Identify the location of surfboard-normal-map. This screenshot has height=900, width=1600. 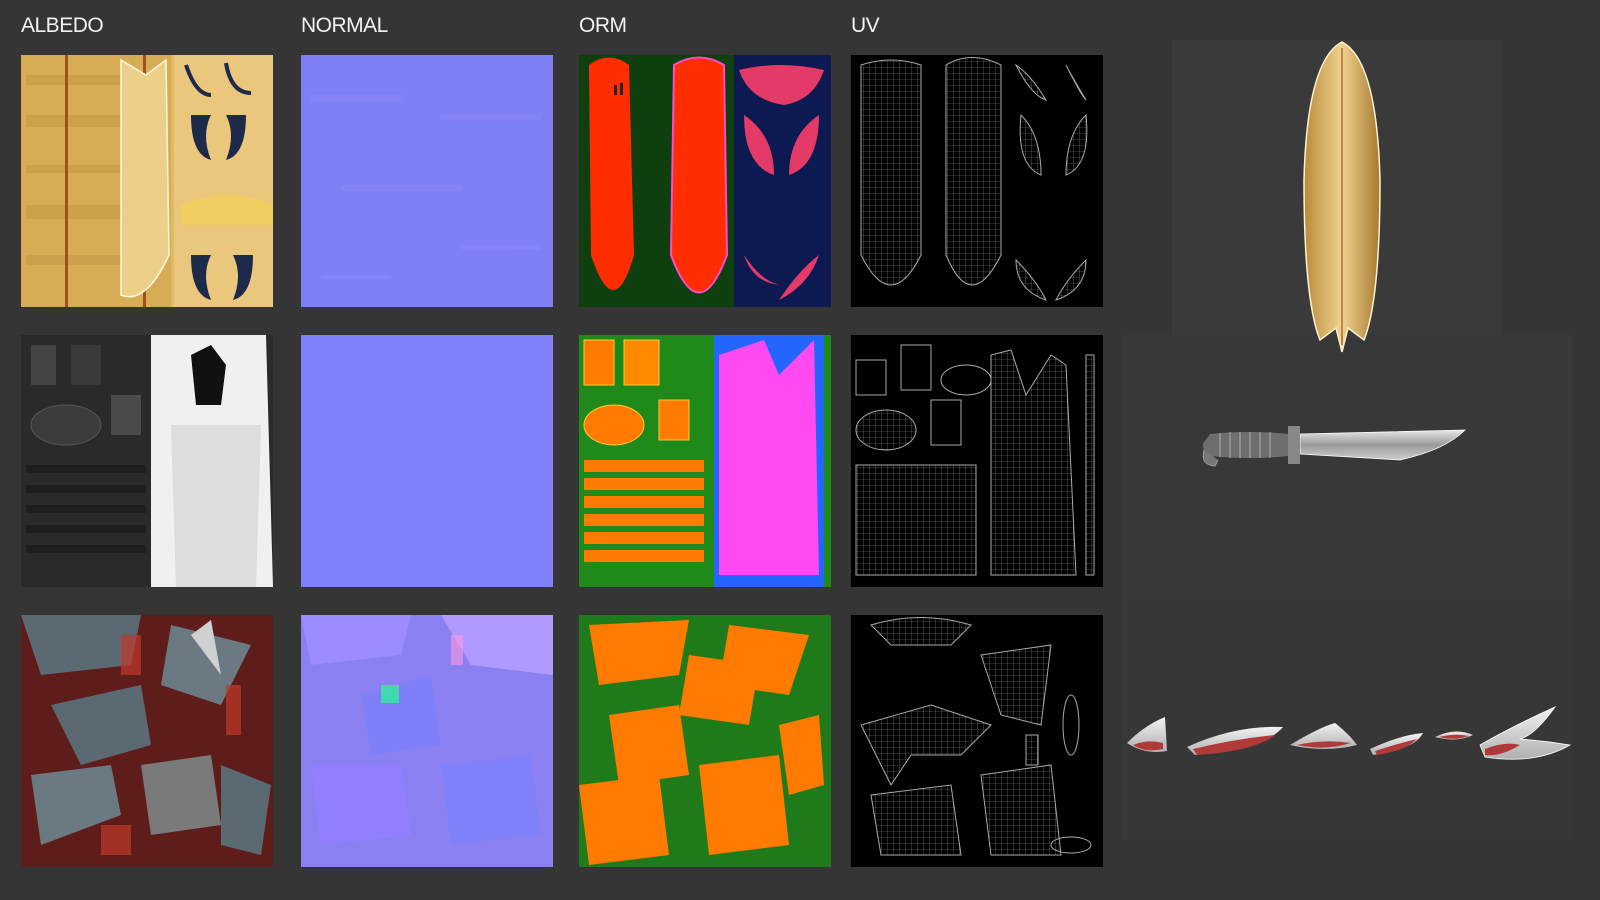
(427, 181).